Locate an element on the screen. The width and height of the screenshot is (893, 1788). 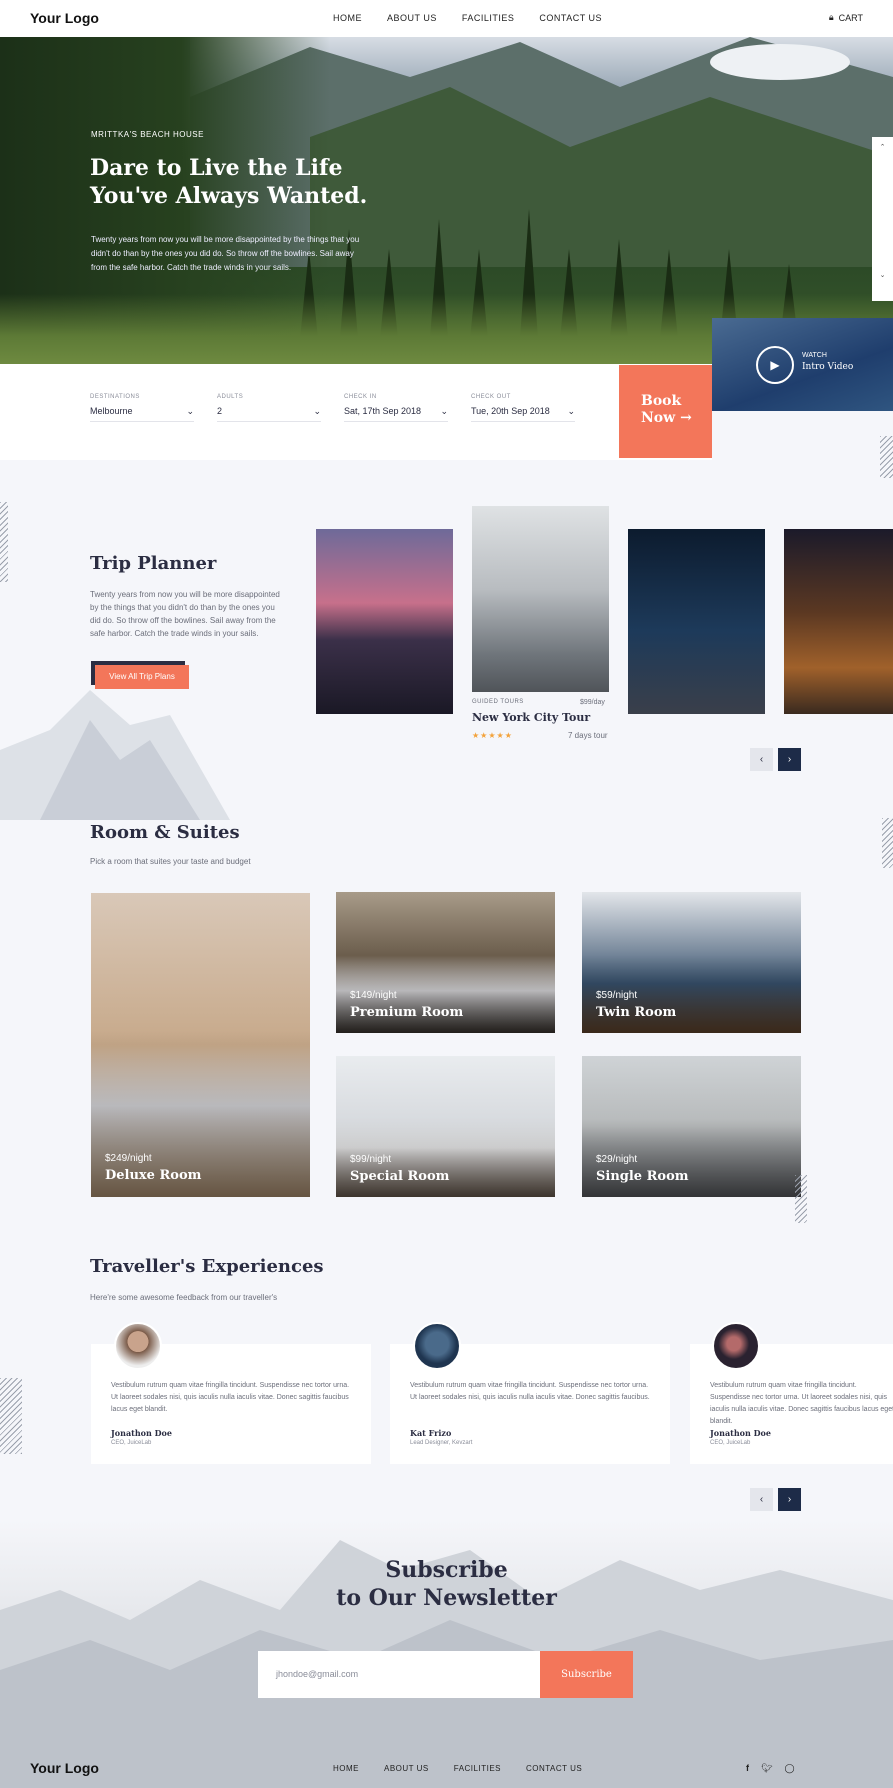
destination-value: Melbourne is located at coordinates (111, 411).